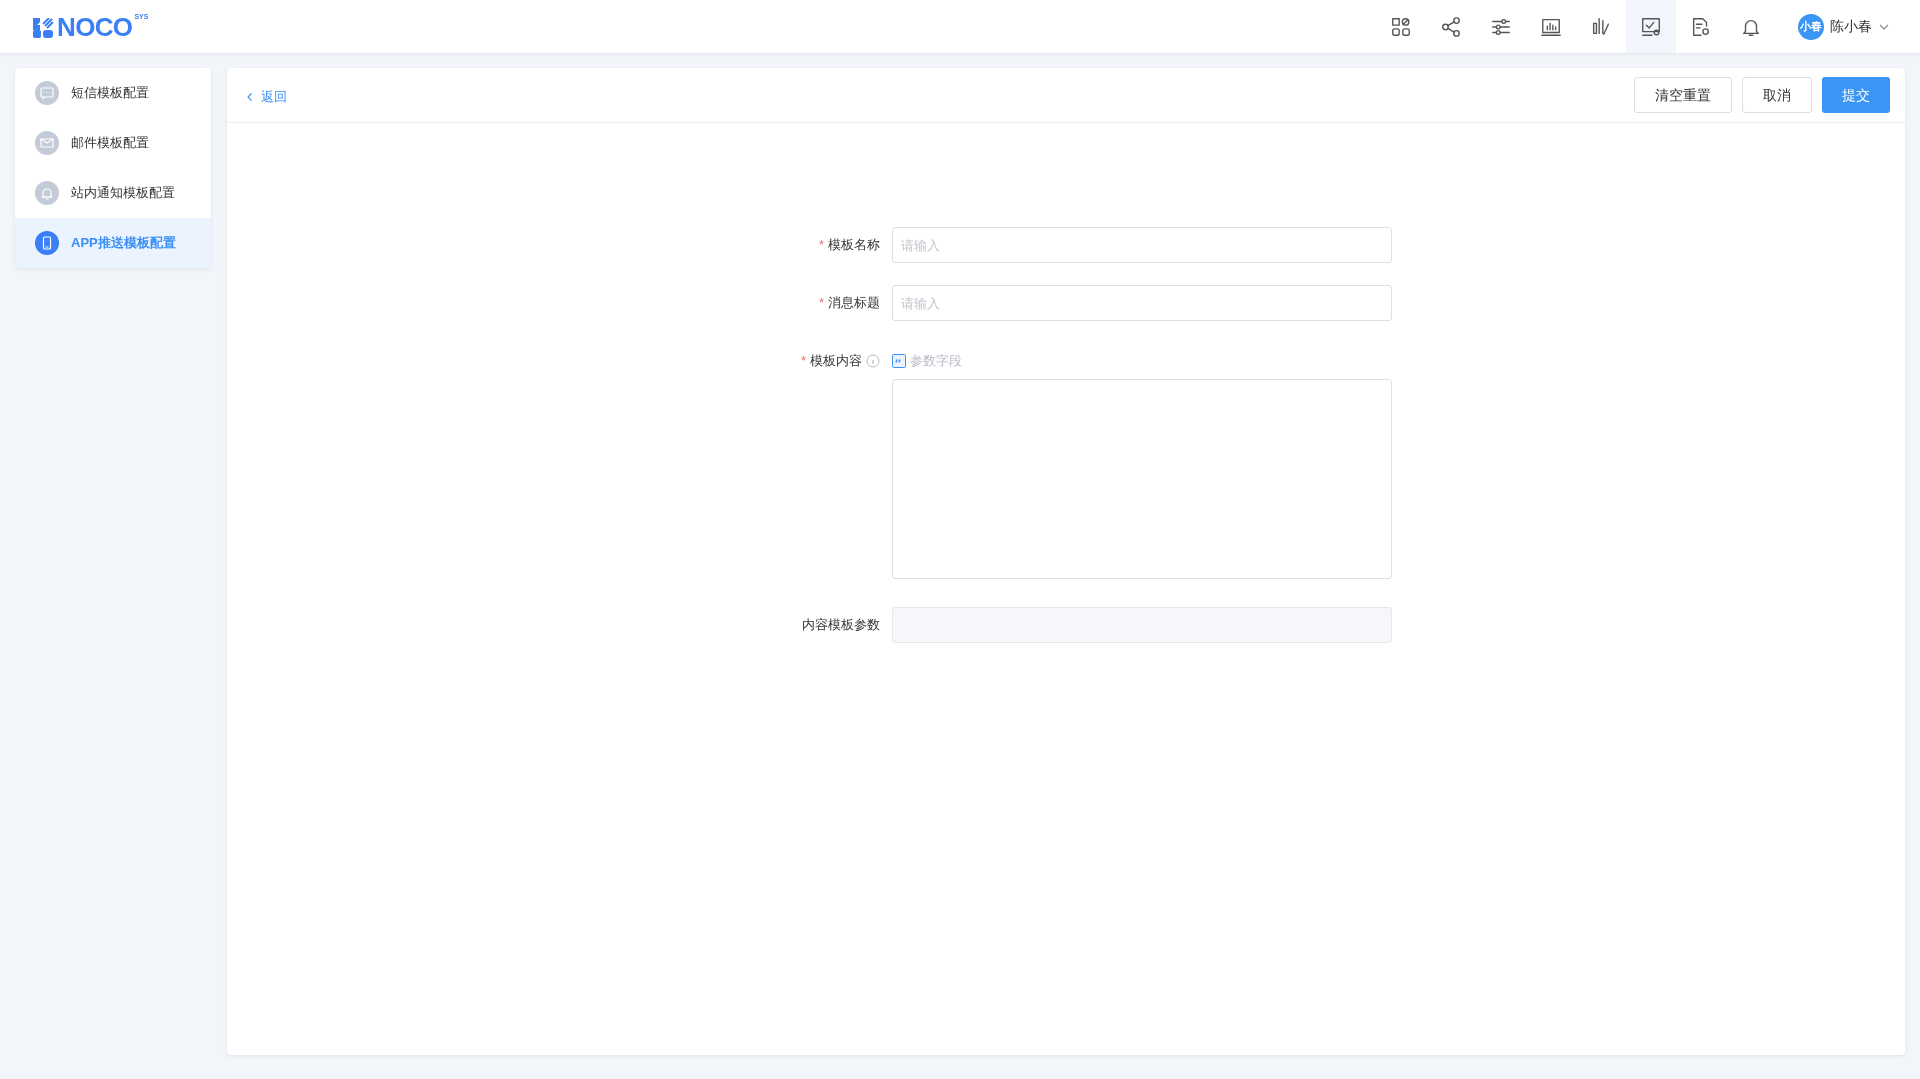 This screenshot has height=1079, width=1920. I want to click on document-gear-icon, so click(1701, 26).